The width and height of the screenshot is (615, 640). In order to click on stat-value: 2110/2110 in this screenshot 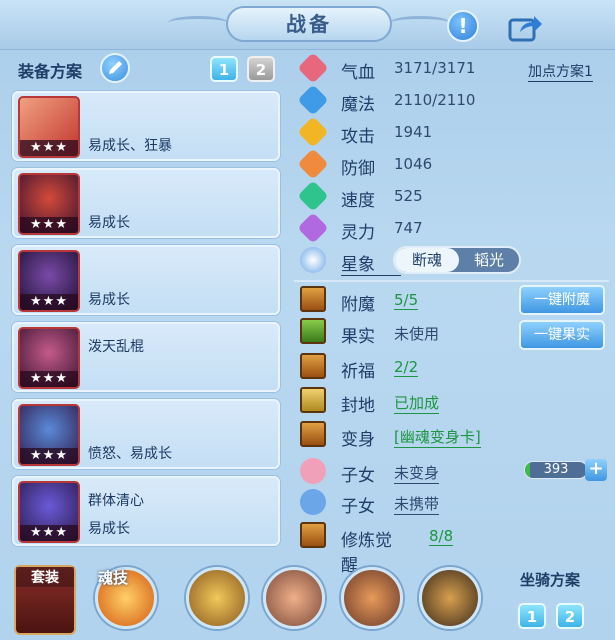, I will do `click(435, 100)`.